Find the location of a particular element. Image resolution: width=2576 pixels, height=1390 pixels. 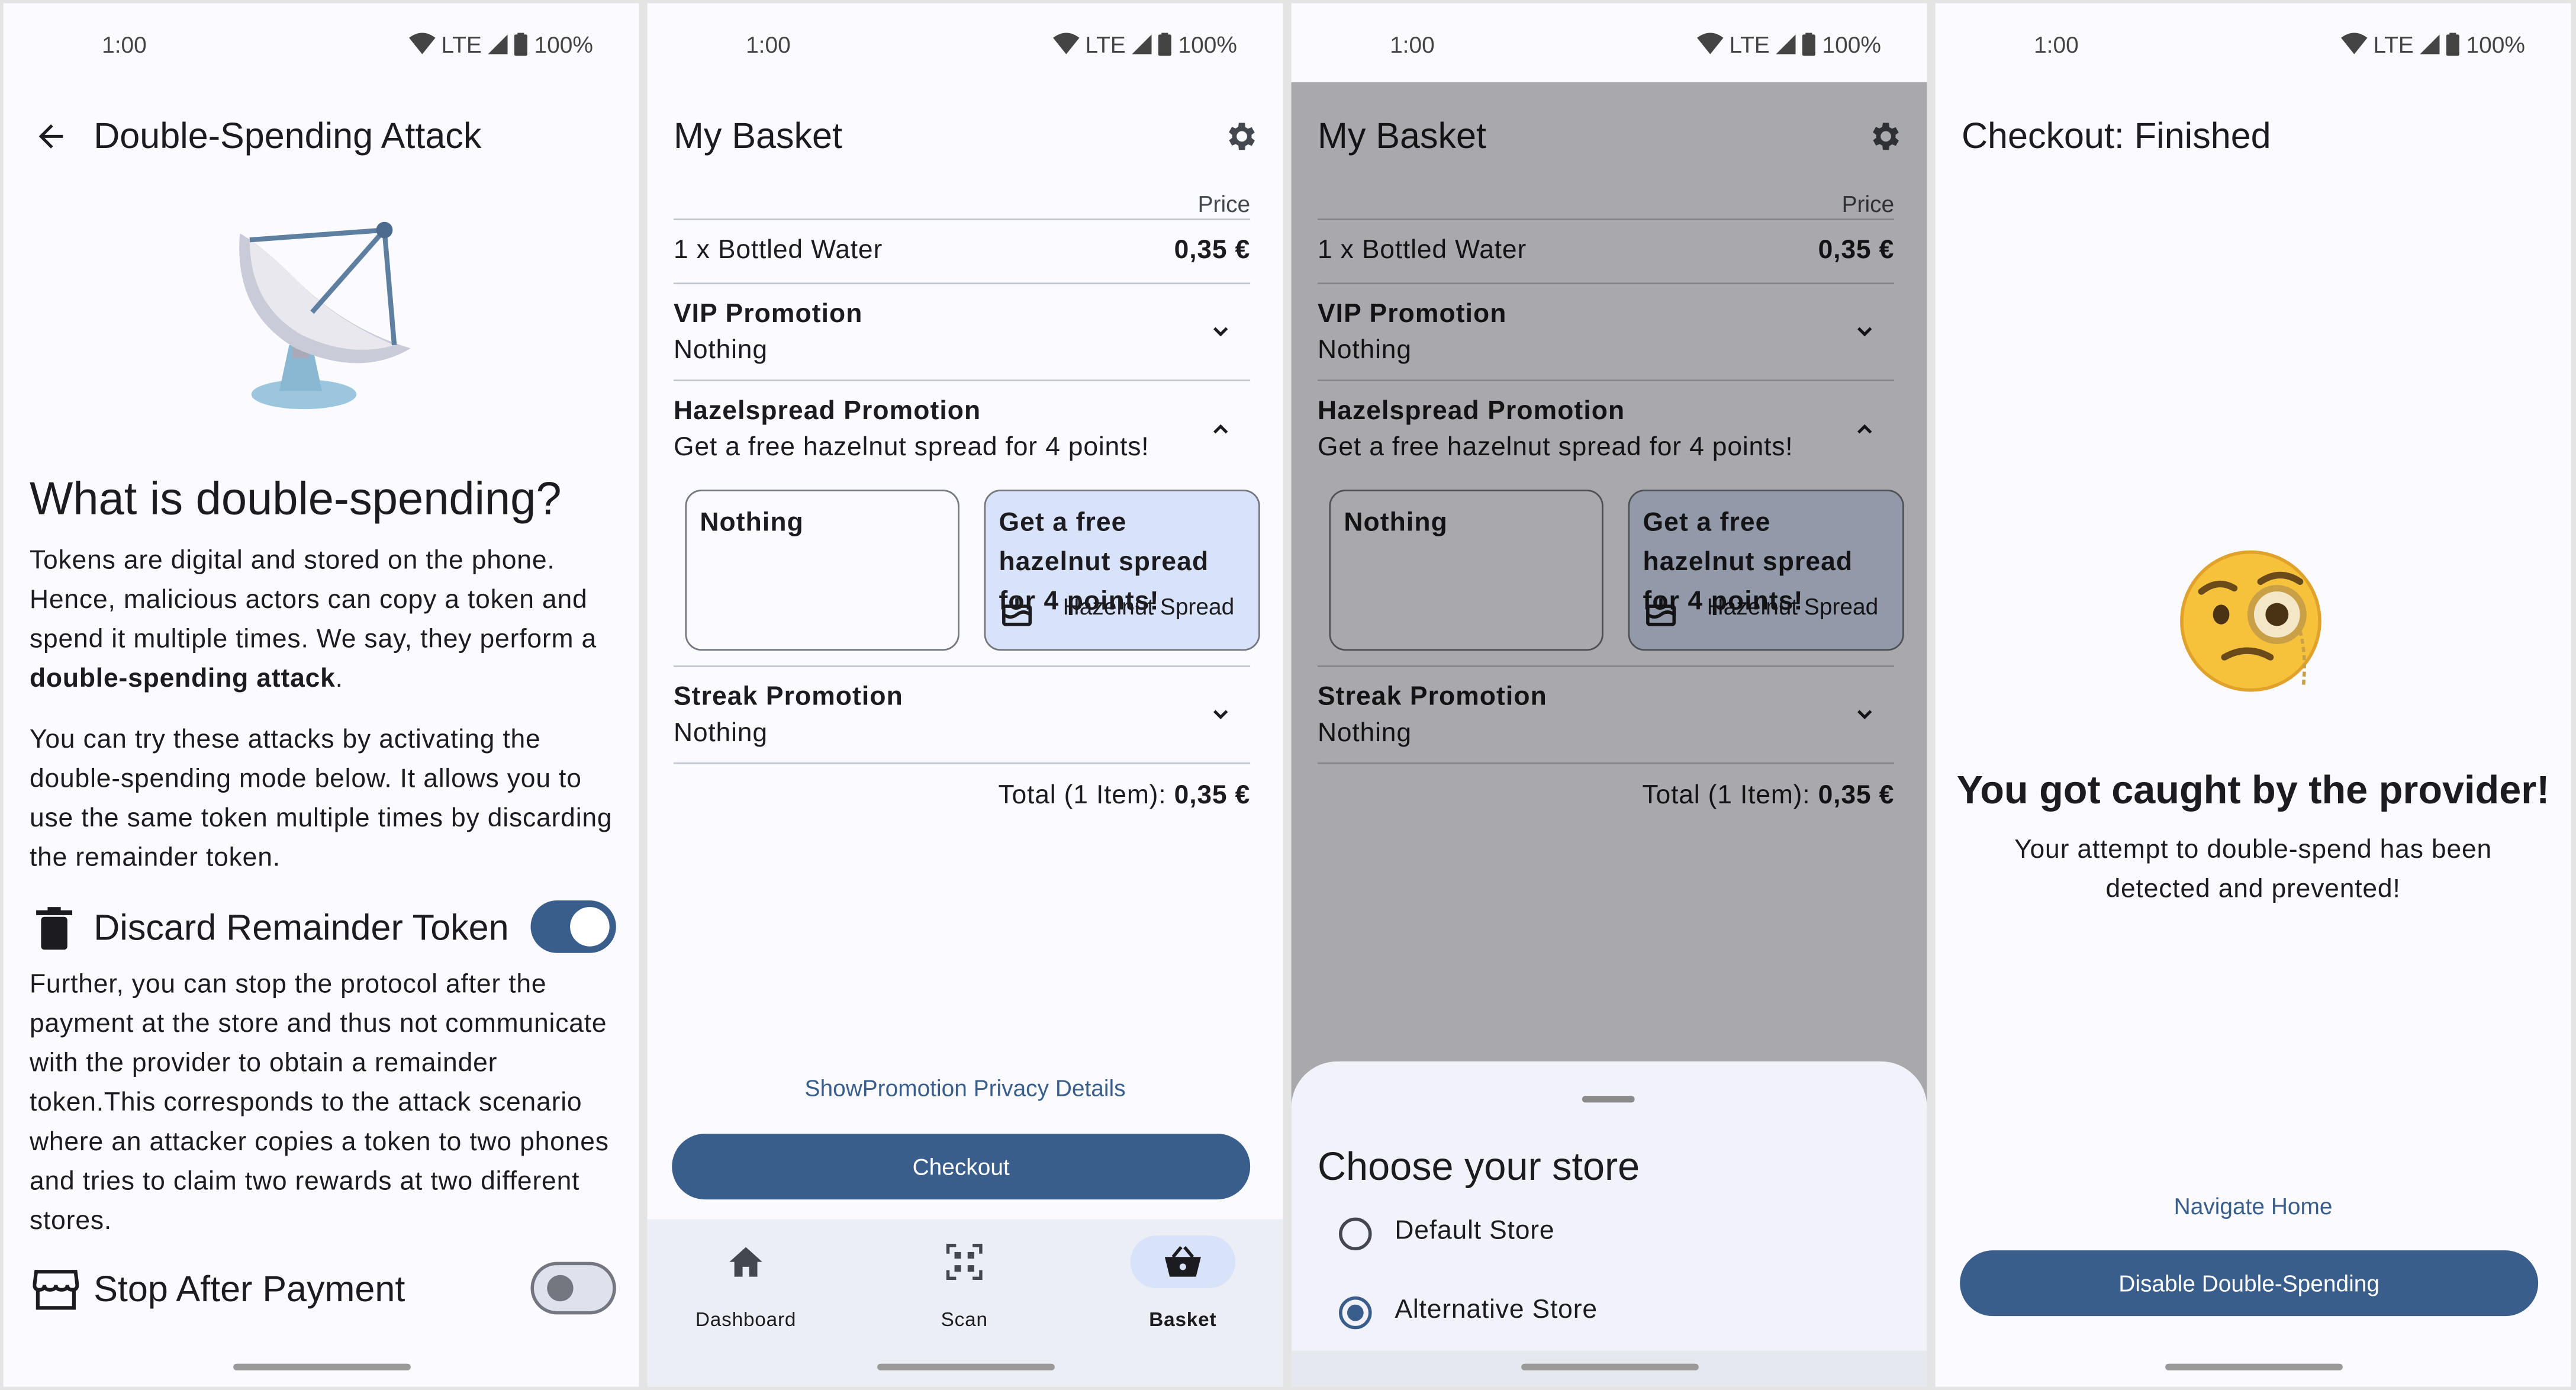

navigate-home-button: Navigate Home is located at coordinates (2253, 1206).